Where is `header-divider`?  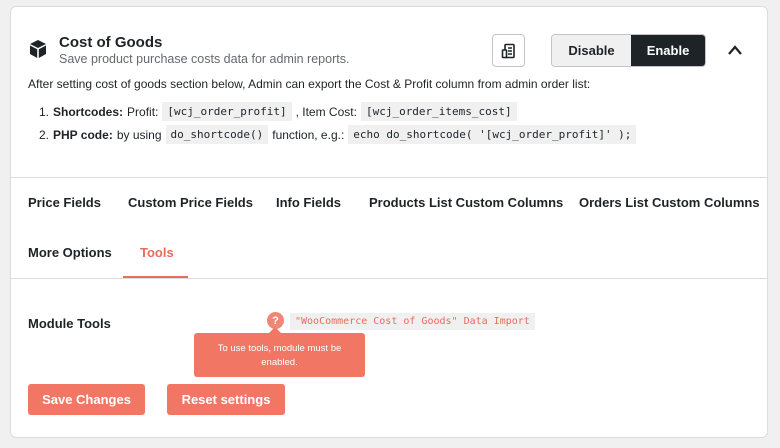 header-divider is located at coordinates (389, 177).